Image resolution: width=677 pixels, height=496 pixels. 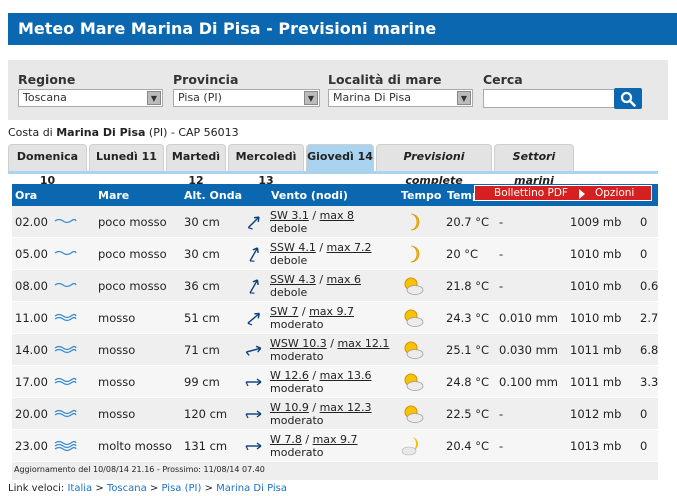 I want to click on wind-speed: W 7.8, so click(x=286, y=439).